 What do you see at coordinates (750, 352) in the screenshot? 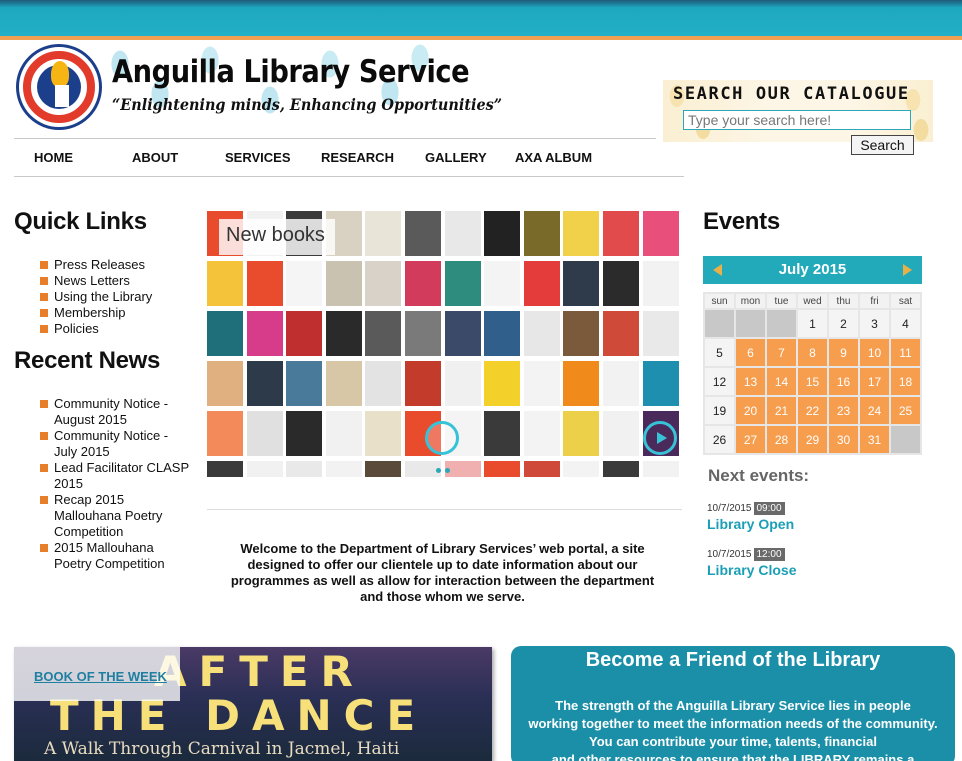
I see `calendar-day: 6` at bounding box center [750, 352].